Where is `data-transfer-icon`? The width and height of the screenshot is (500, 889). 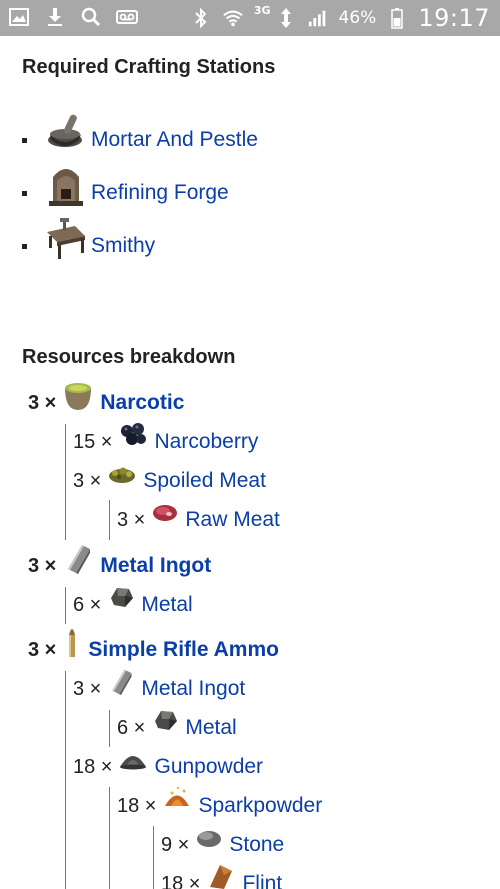 data-transfer-icon is located at coordinates (286, 18).